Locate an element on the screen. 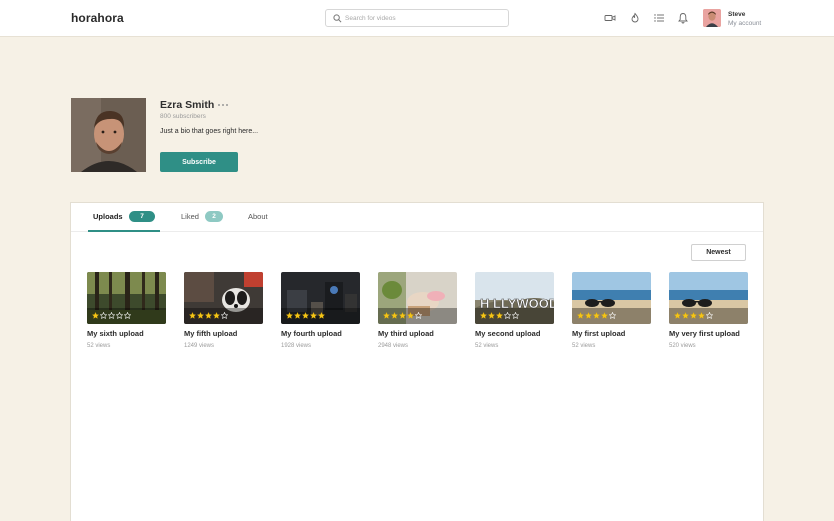 Image resolution: width=834 pixels, height=521 pixels. app-logo: horahora is located at coordinates (97, 18).